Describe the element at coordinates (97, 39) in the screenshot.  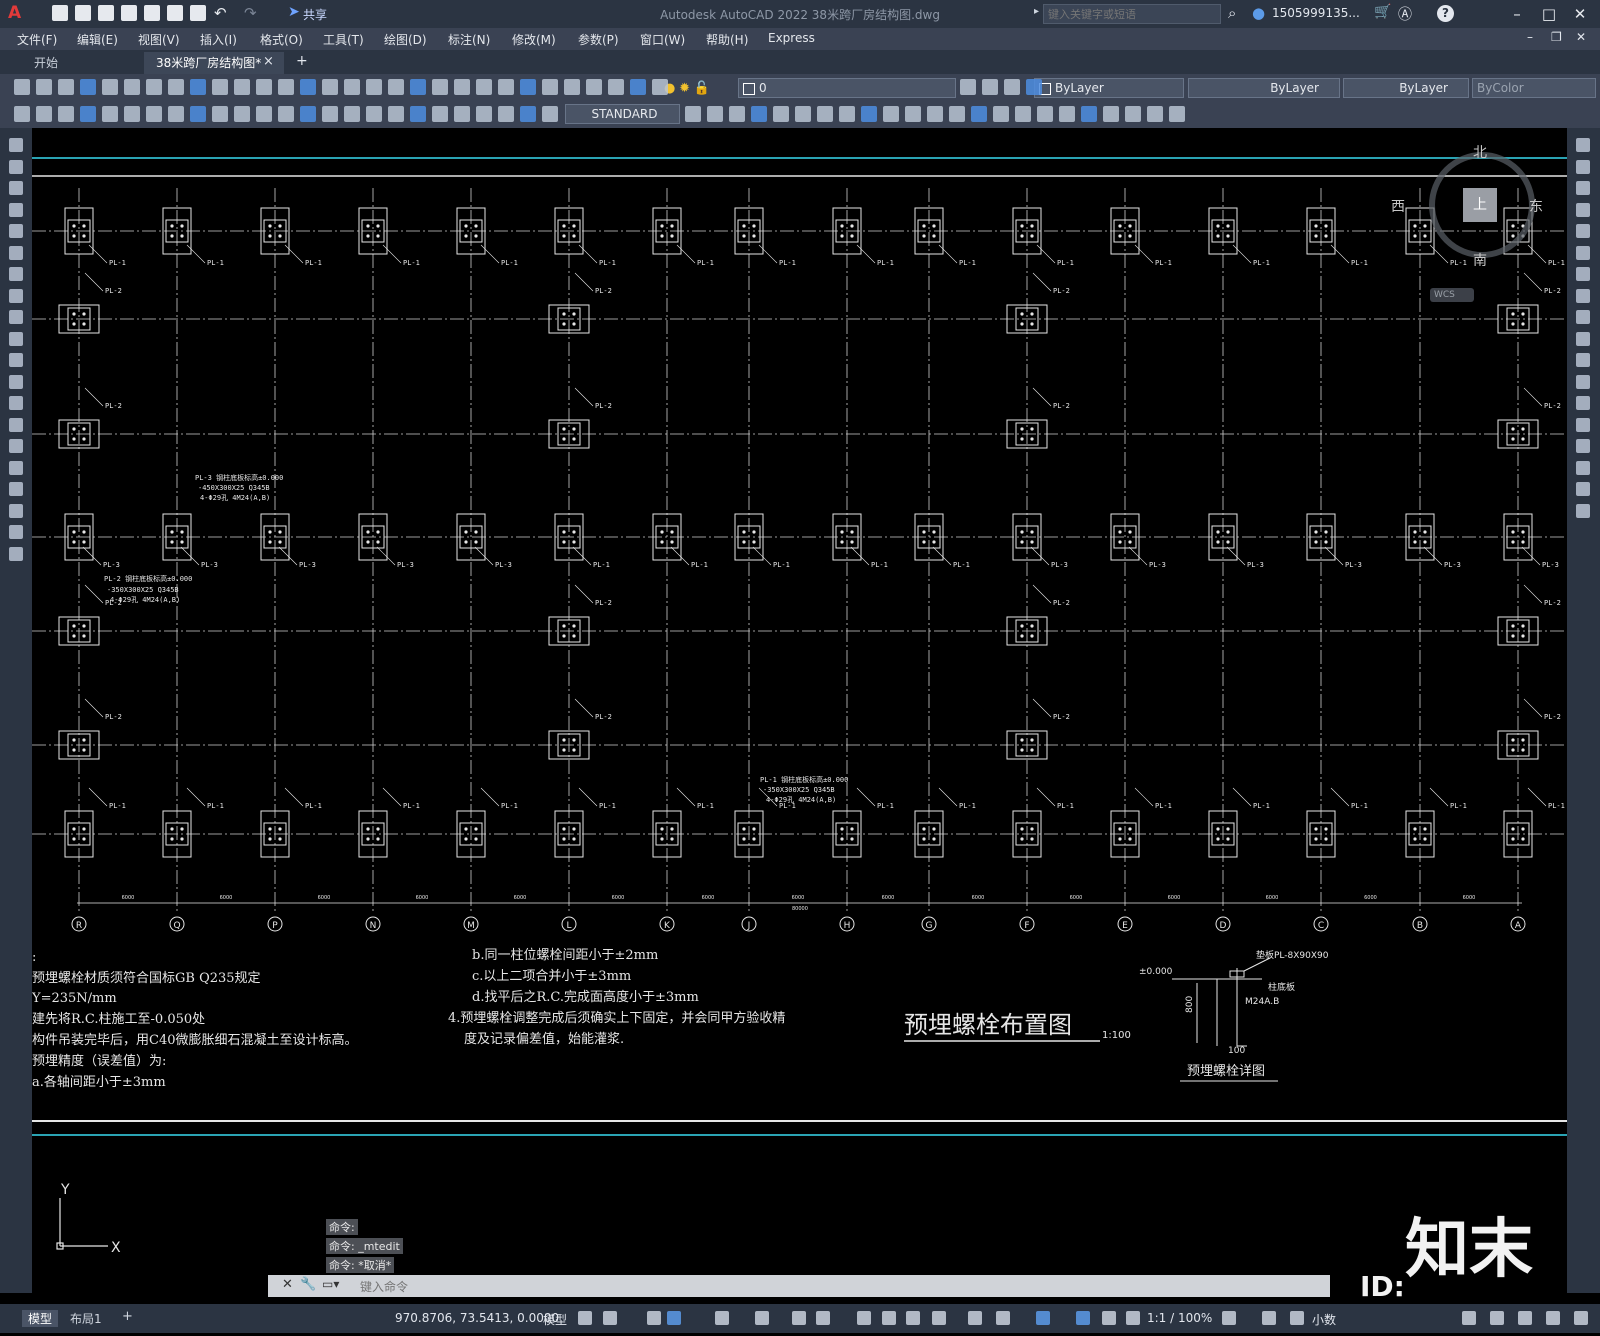
I see `menu-edit: 编辑(E)` at that location.